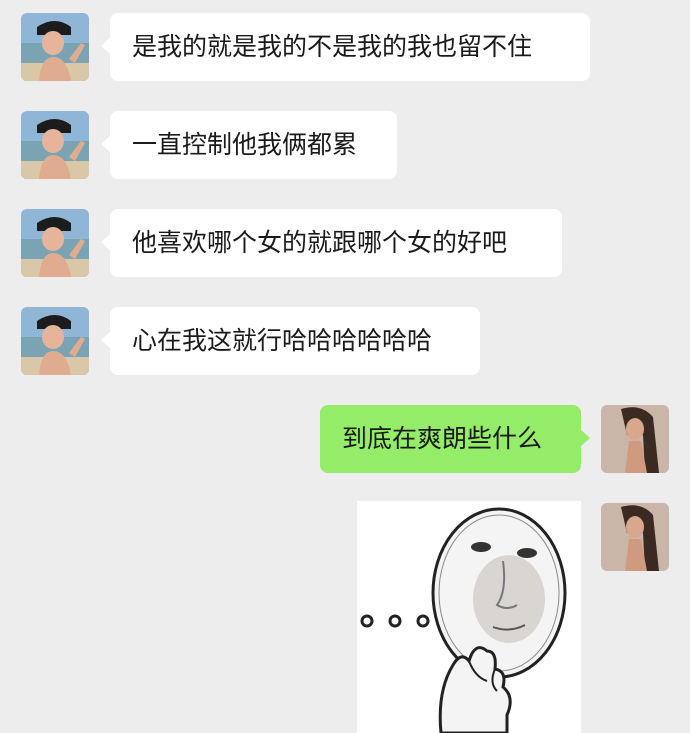  I want to click on message-bubble-incoming: 心在我这就行哈哈哈哈哈哈, so click(290, 341).